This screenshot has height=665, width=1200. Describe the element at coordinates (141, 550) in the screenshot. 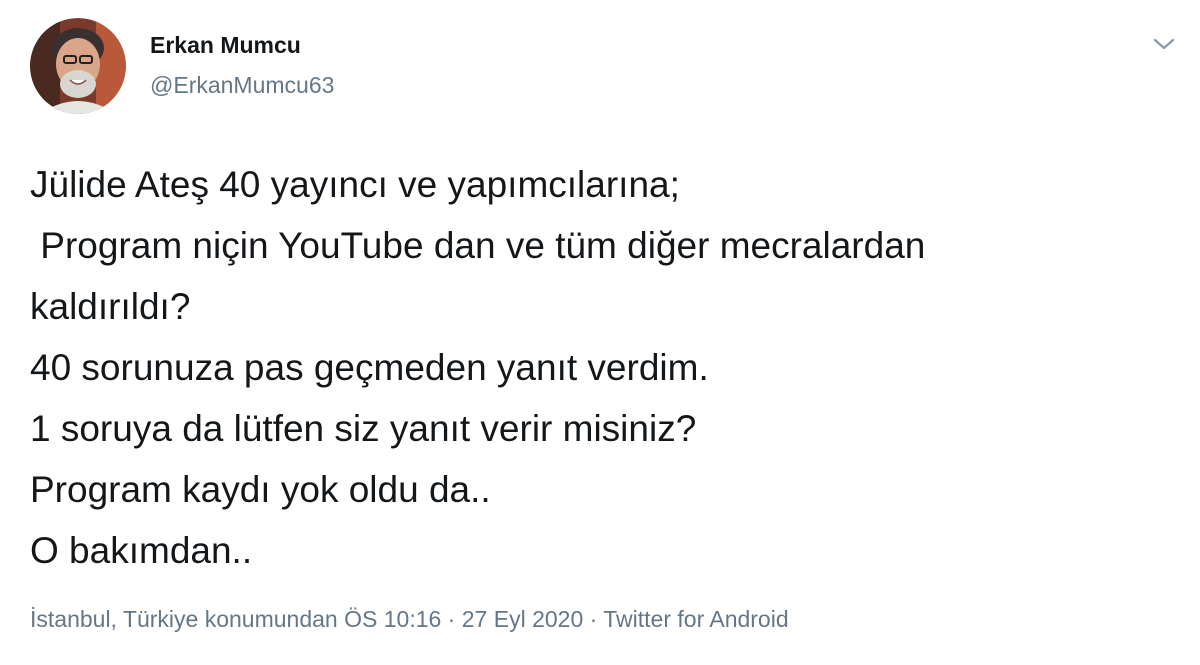

I see `tweet-text-line: O bakımdan..` at that location.